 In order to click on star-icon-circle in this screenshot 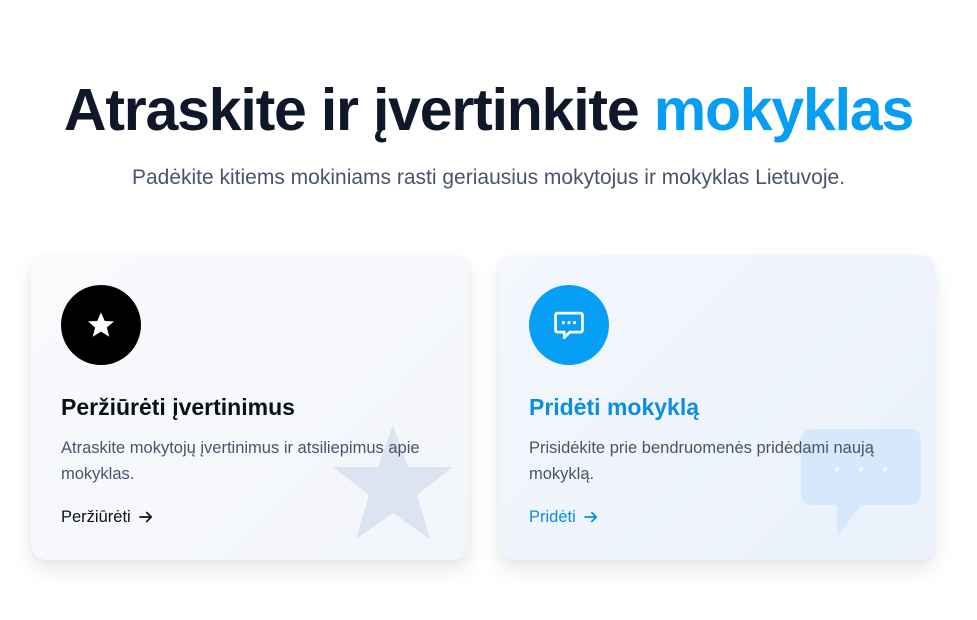, I will do `click(101, 325)`.